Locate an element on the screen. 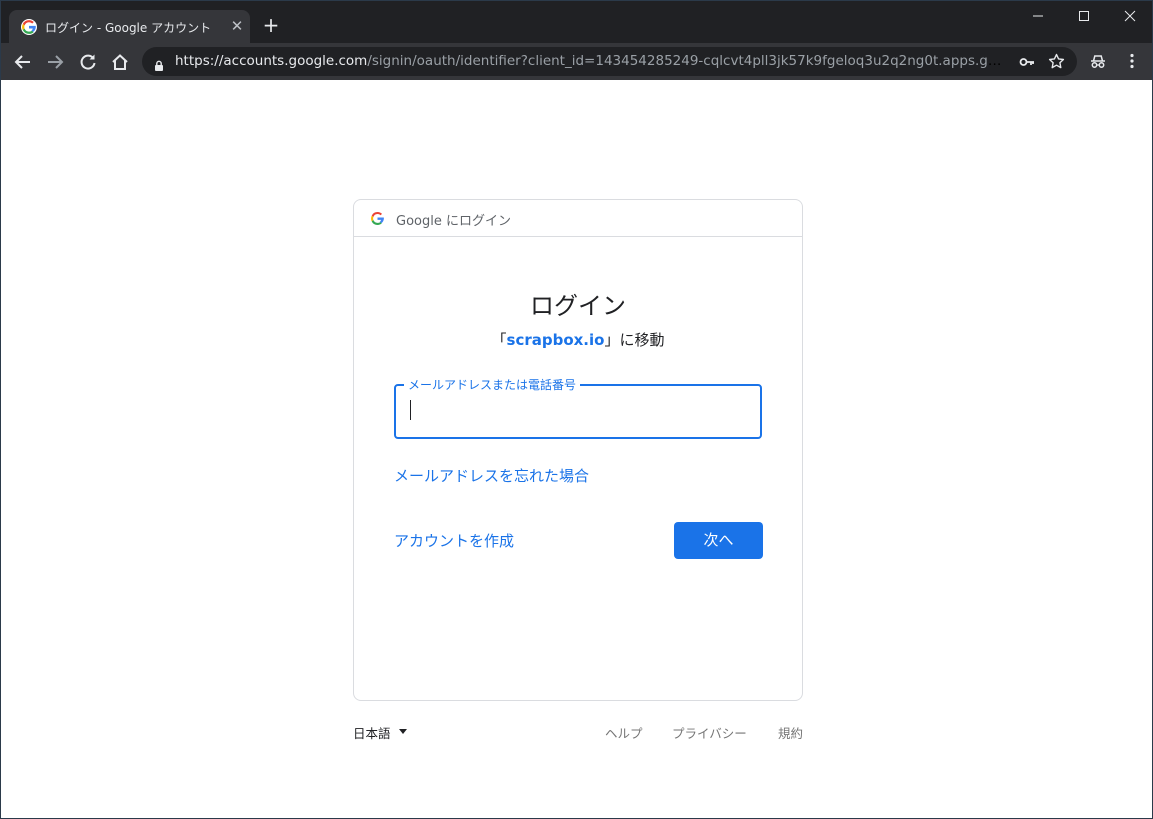  destination-subtitle: 「scrapbox.io」に移動 is located at coordinates (578, 339).